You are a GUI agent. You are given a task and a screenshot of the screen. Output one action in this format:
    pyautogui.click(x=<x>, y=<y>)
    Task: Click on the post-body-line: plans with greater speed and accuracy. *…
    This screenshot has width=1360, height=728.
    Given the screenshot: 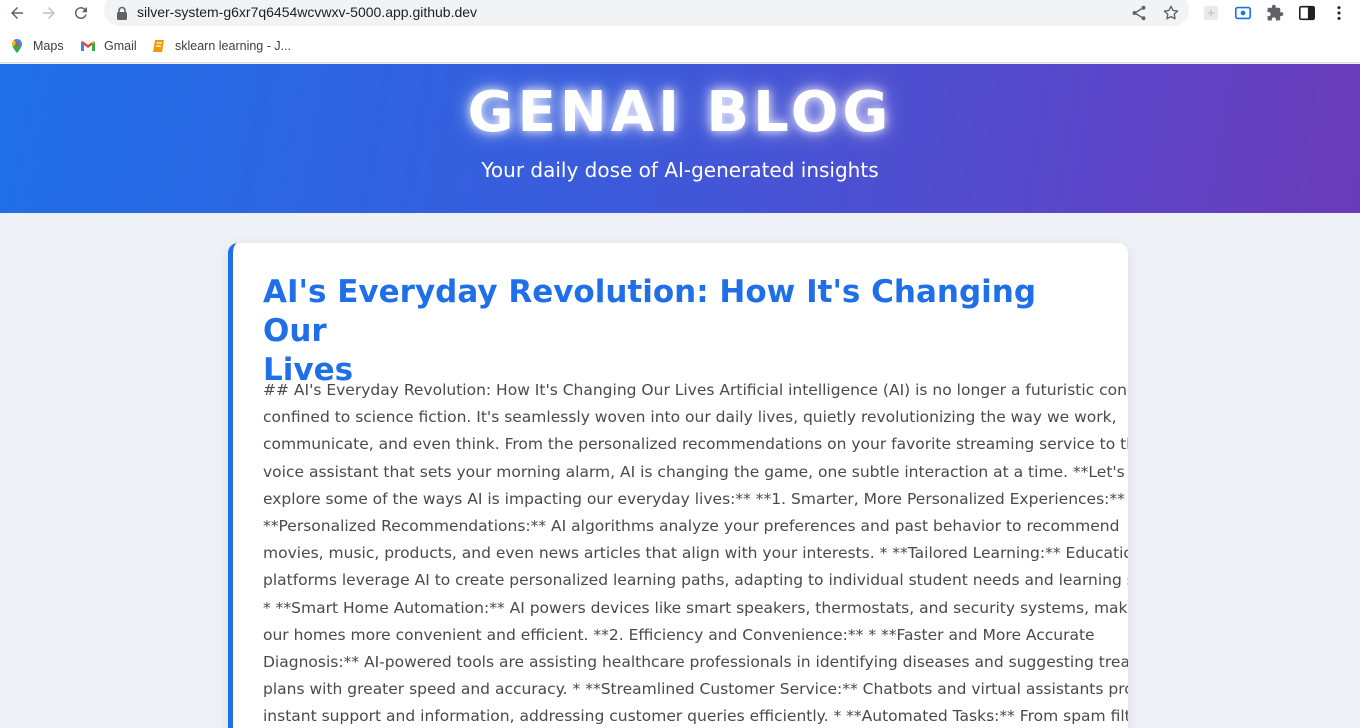 What is the action you would take?
    pyautogui.click(x=695, y=689)
    